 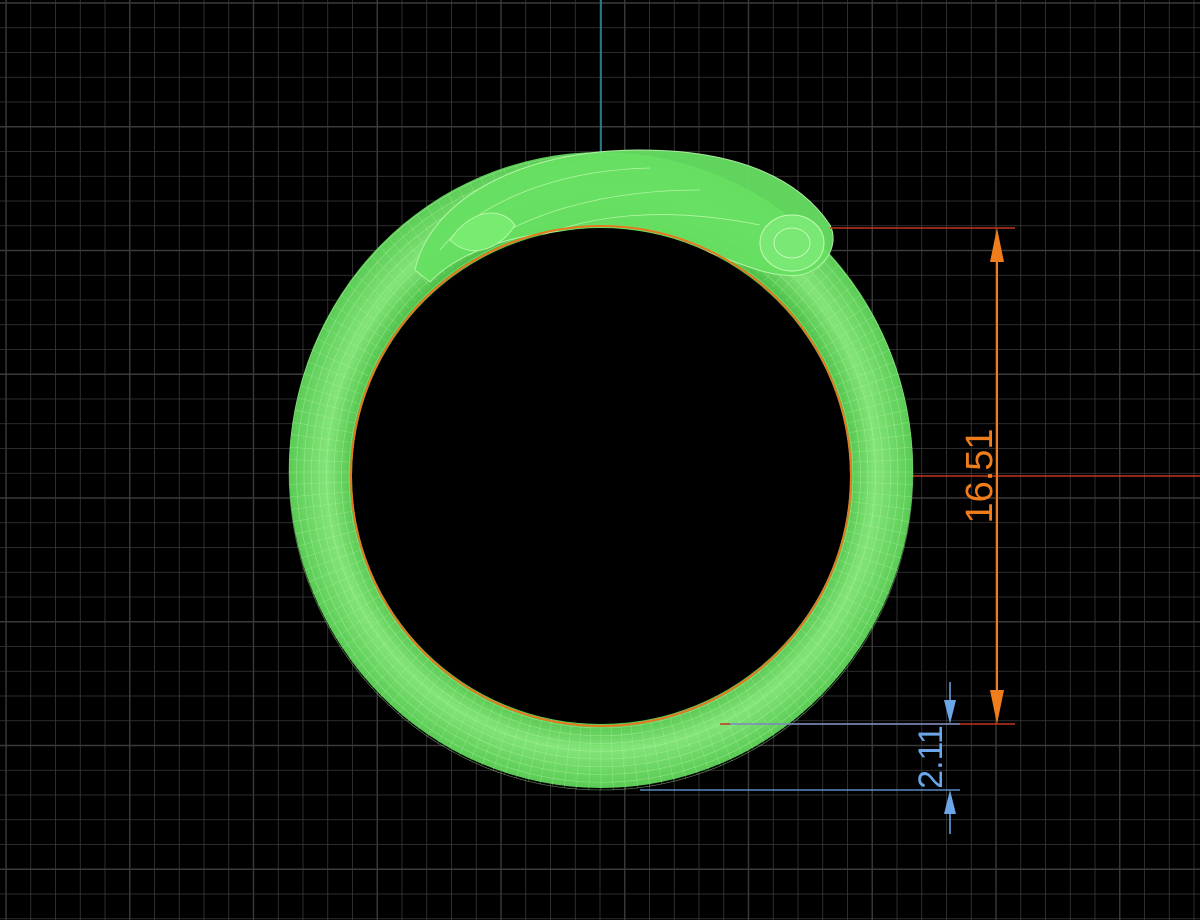 I want to click on thickness-label: 2.11, so click(x=931, y=757).